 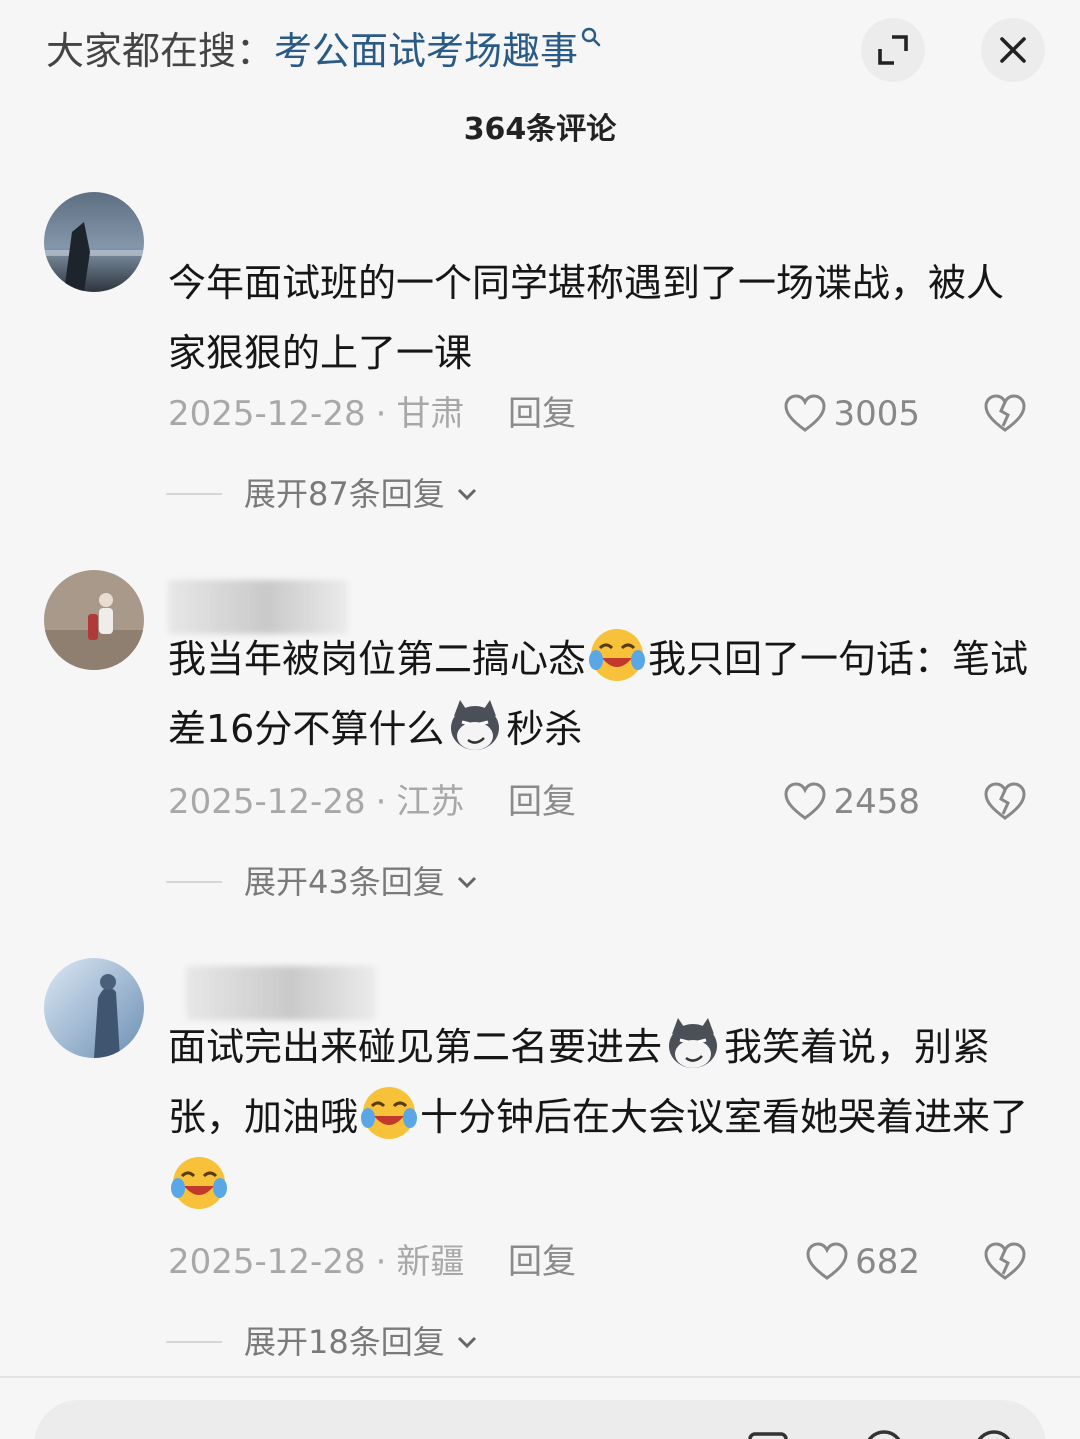 I want to click on search-term-link: 考公面试考场趣事, so click(x=426, y=51).